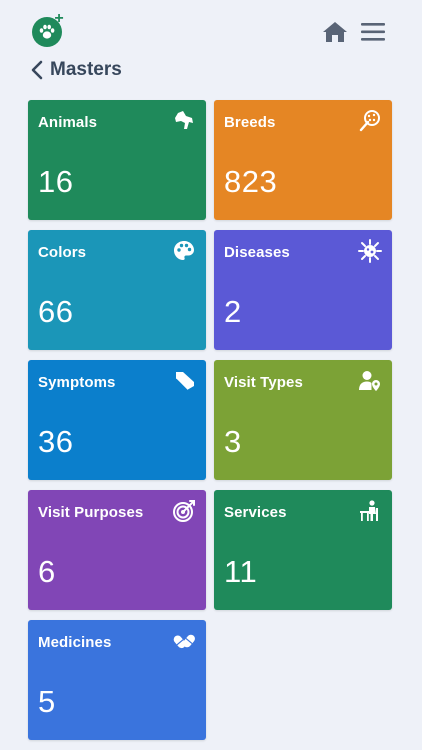 Image resolution: width=422 pixels, height=750 pixels. I want to click on app-logo: +, so click(48, 29).